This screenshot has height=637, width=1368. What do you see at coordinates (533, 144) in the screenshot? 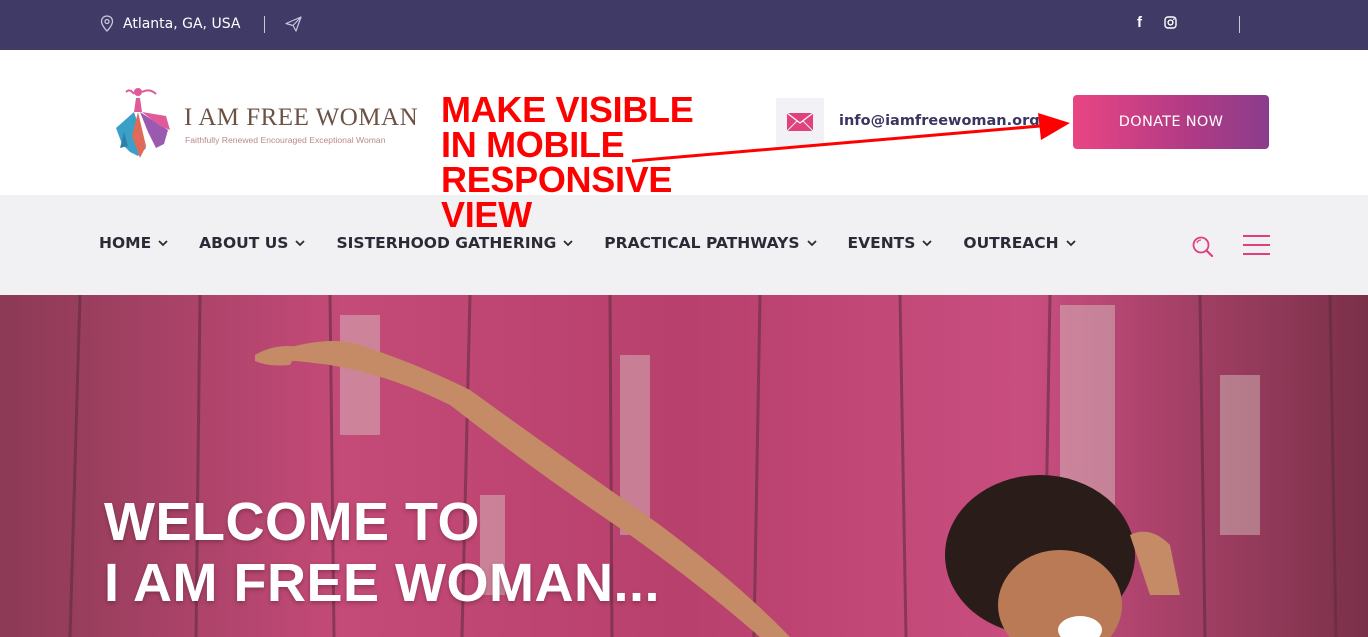
I see `annotation-line-2: IN MOBILE` at bounding box center [533, 144].